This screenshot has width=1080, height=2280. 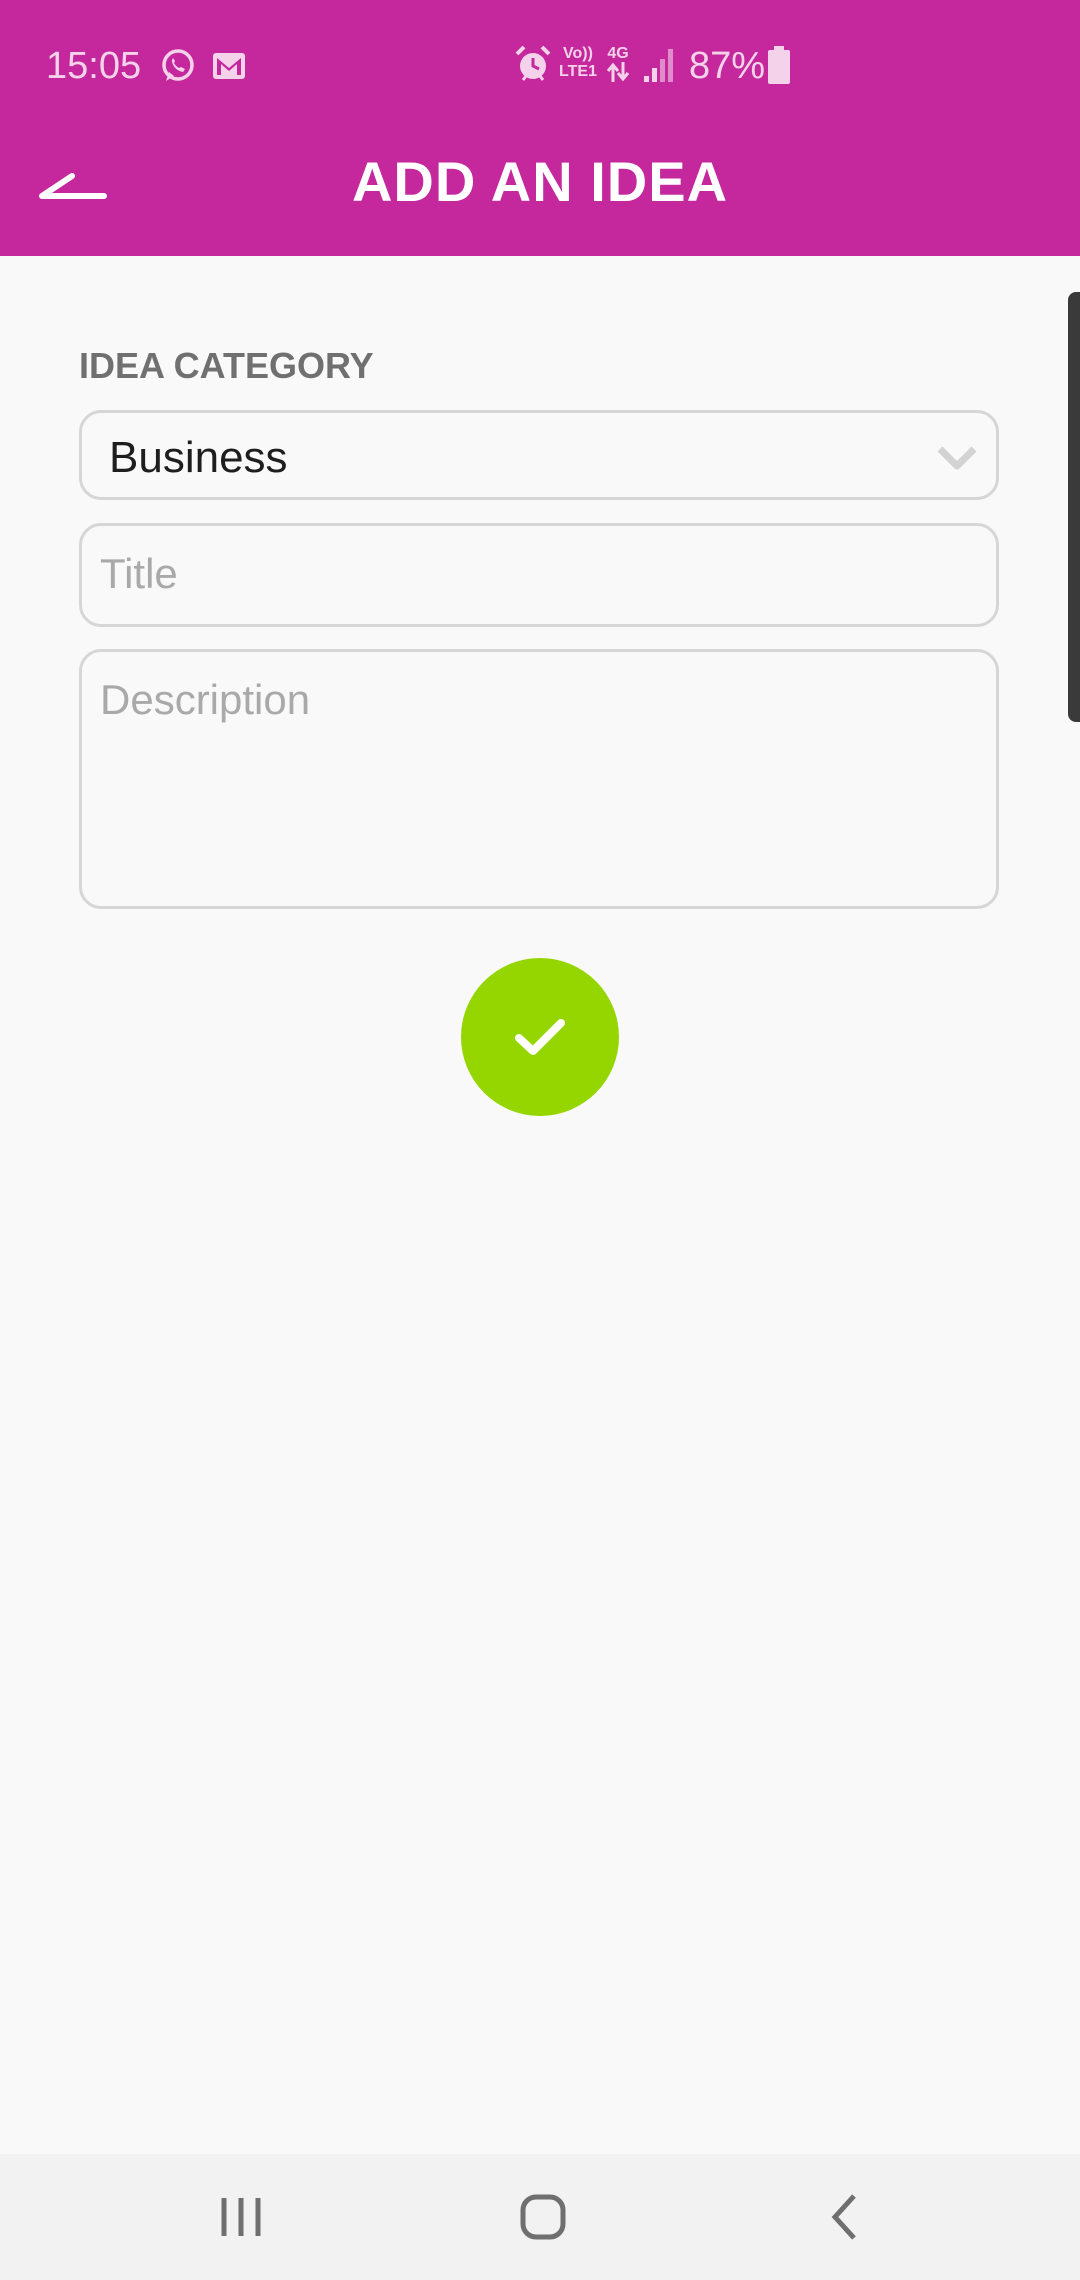 I want to click on description-input: Description, so click(x=539, y=779).